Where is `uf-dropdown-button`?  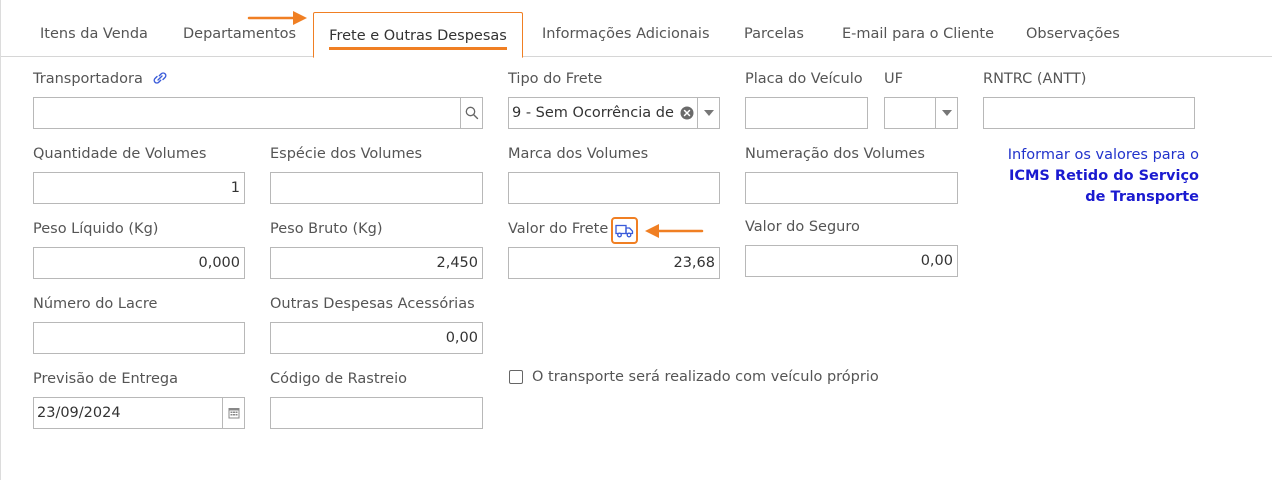 uf-dropdown-button is located at coordinates (946, 113).